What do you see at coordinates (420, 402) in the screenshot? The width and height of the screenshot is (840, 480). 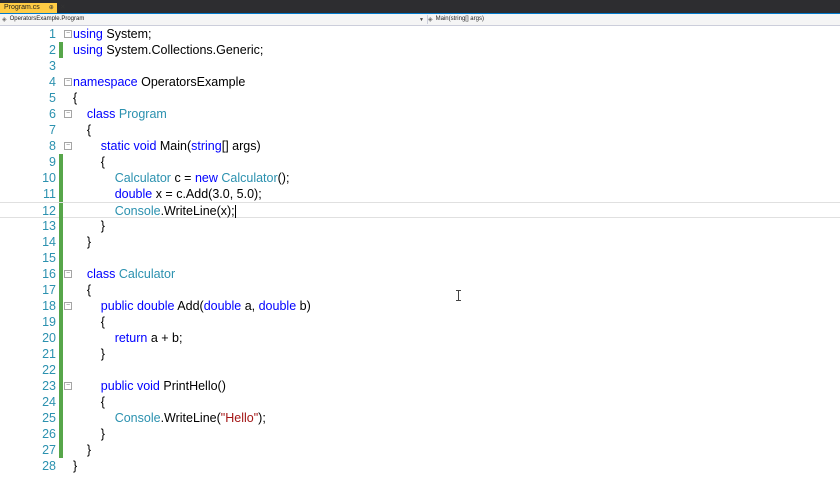 I see `code-line: 24 {` at bounding box center [420, 402].